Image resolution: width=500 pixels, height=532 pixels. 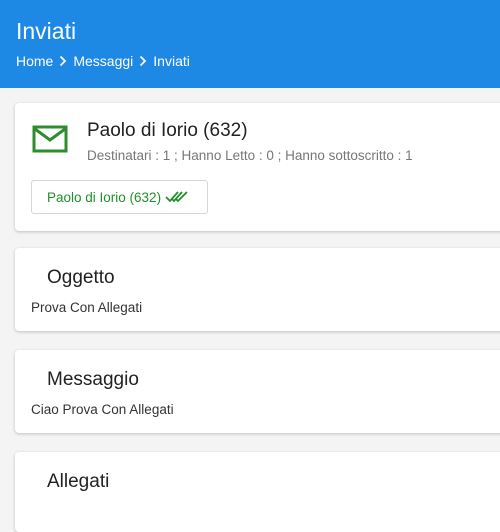 I want to click on page-title: Inviati, so click(x=46, y=31).